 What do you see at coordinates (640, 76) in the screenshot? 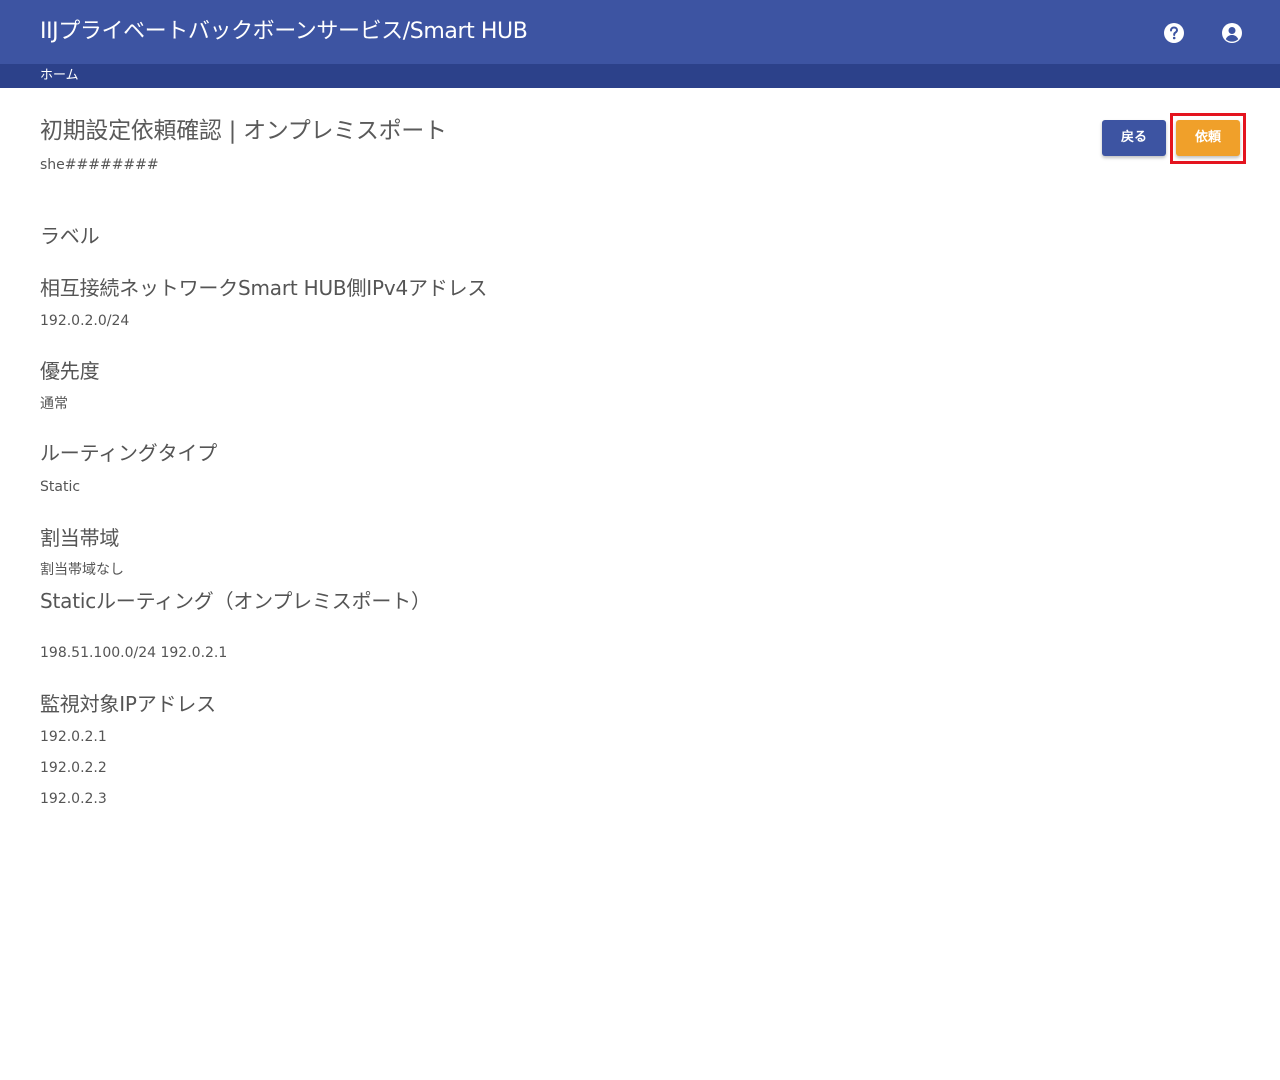
I see `breadcrumb: ホーム` at bounding box center [640, 76].